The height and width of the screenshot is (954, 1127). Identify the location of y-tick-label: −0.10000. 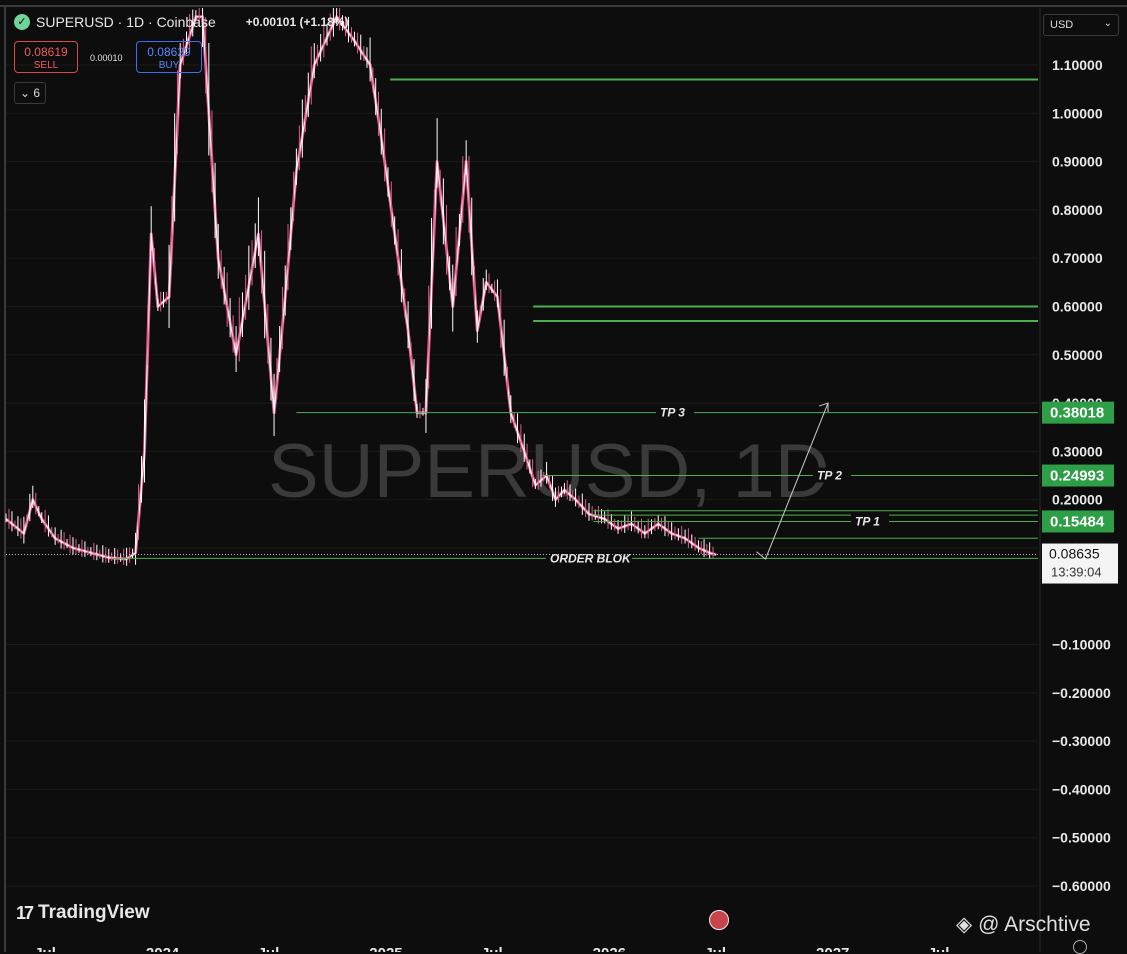
(1081, 645).